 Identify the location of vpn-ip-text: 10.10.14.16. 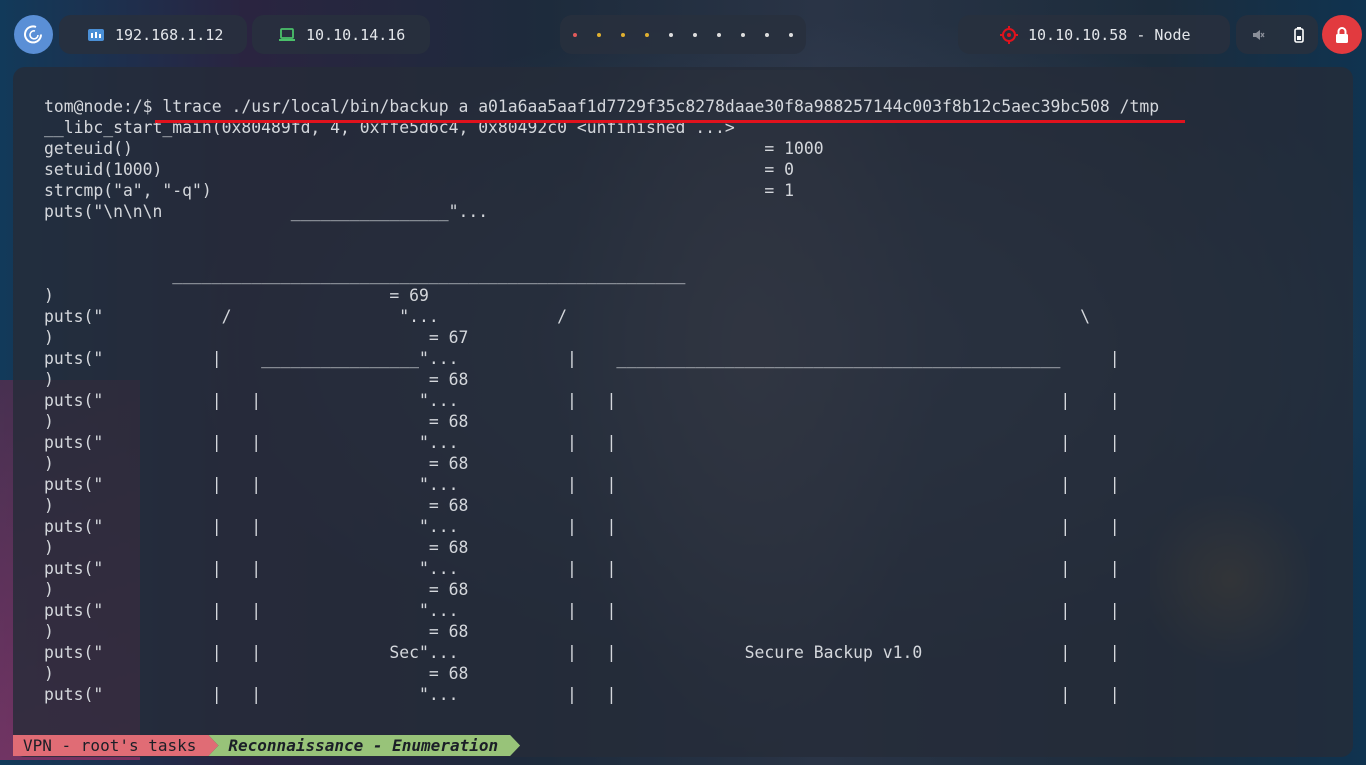
(356, 34).